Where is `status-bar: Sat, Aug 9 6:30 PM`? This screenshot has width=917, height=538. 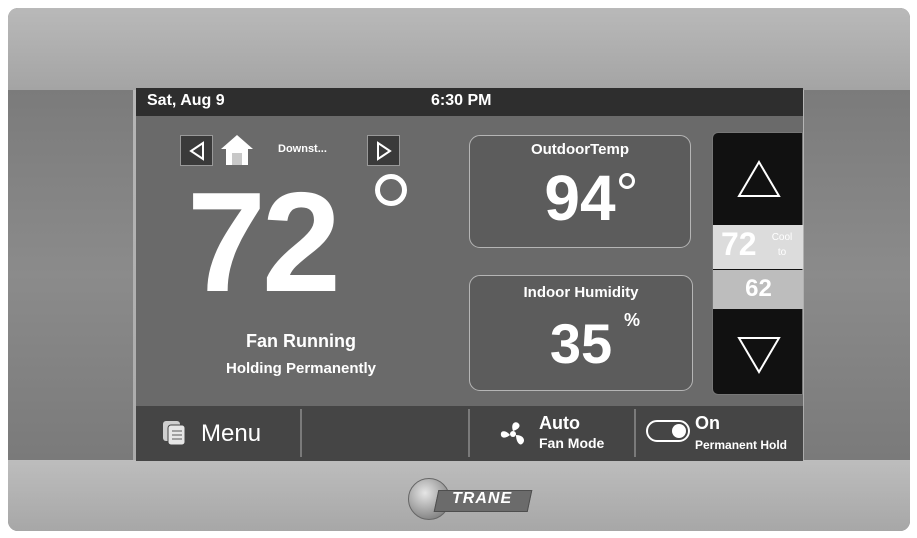 status-bar: Sat, Aug 9 6:30 PM is located at coordinates (469, 102).